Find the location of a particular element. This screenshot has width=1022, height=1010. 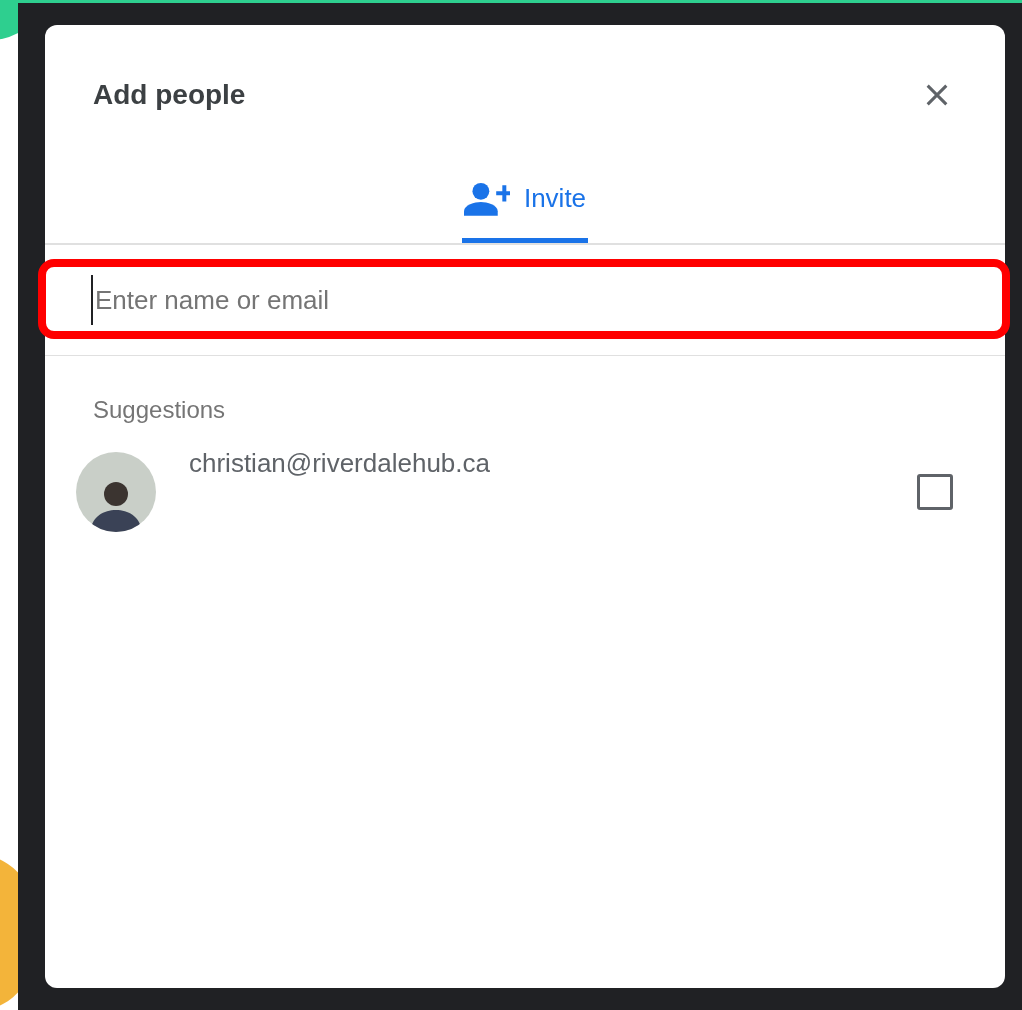

invite-tab: Invite is located at coordinates (525, 201).